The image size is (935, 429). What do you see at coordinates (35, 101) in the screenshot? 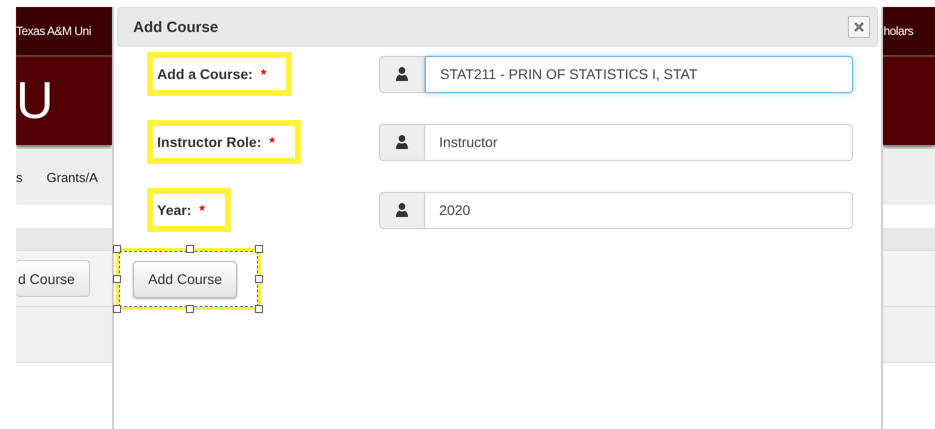
I see `logo-letter: U` at bounding box center [35, 101].